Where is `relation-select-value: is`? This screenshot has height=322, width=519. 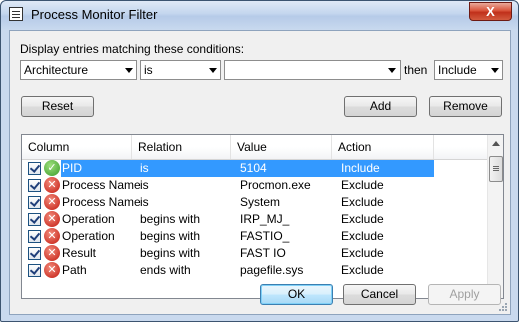 relation-select-value: is is located at coordinates (148, 70).